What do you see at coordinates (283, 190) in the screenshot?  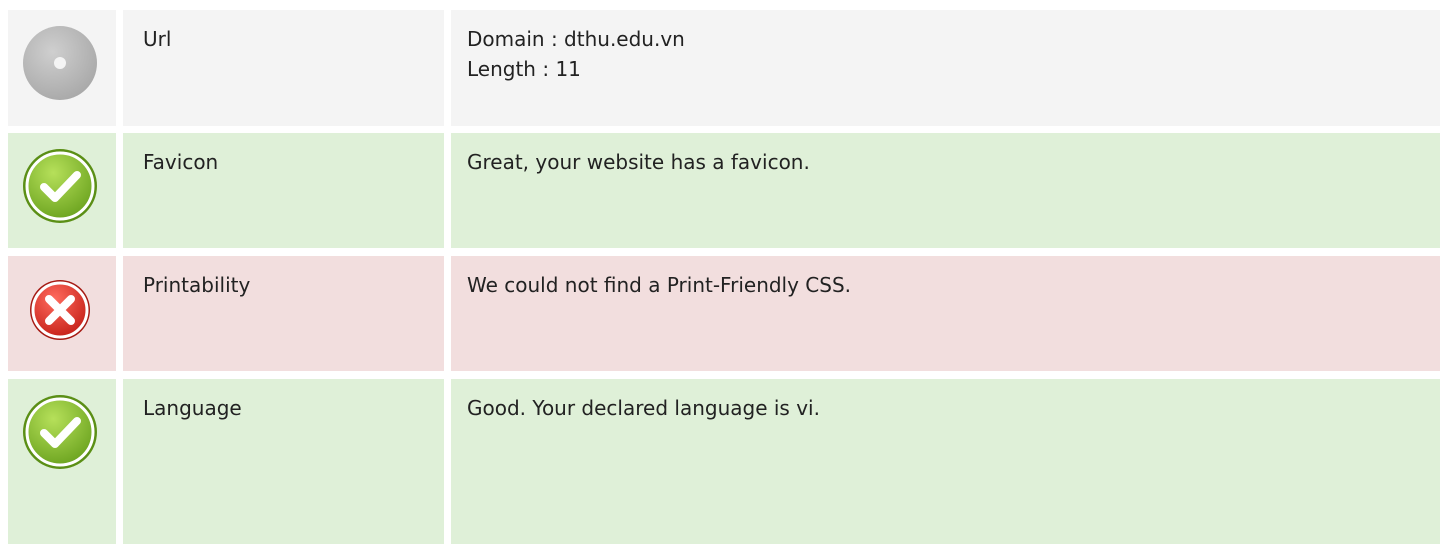 I see `row-label-cell: Favicon` at bounding box center [283, 190].